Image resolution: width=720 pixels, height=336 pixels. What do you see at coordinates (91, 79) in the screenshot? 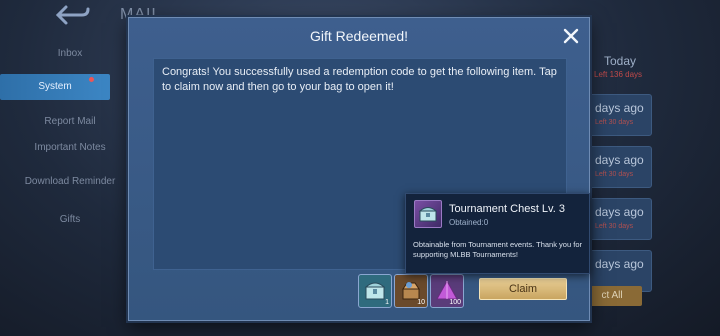
I see `notification-dot-icon` at bounding box center [91, 79].